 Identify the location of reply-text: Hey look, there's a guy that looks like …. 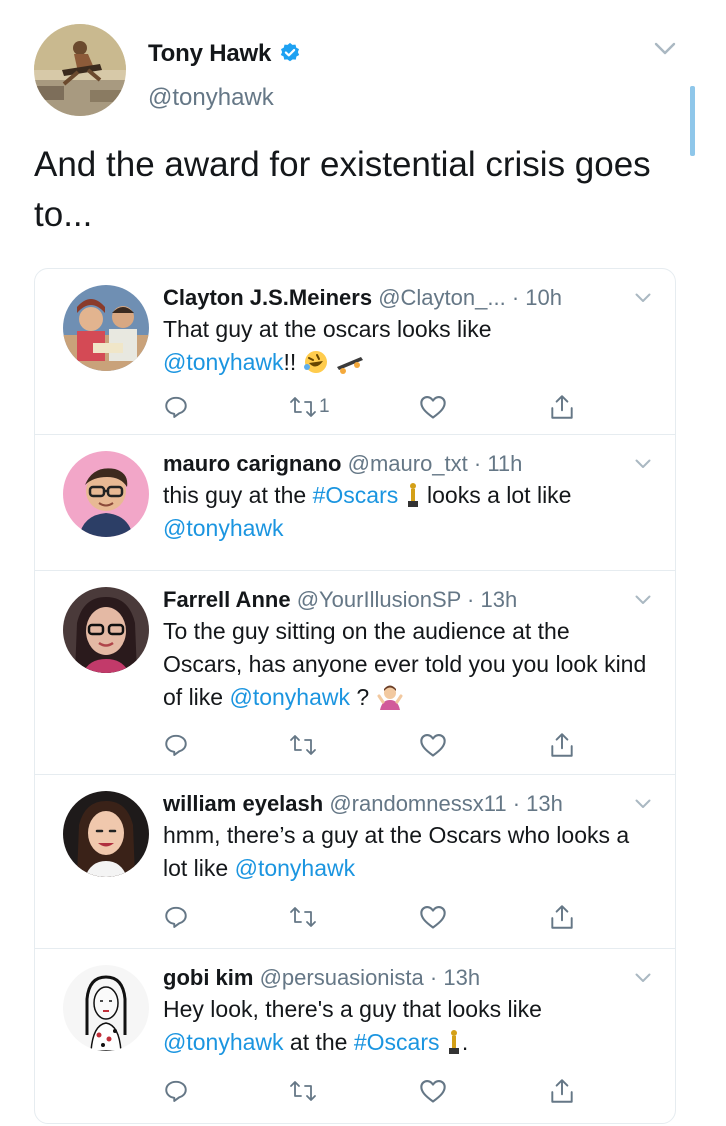
(408, 1026).